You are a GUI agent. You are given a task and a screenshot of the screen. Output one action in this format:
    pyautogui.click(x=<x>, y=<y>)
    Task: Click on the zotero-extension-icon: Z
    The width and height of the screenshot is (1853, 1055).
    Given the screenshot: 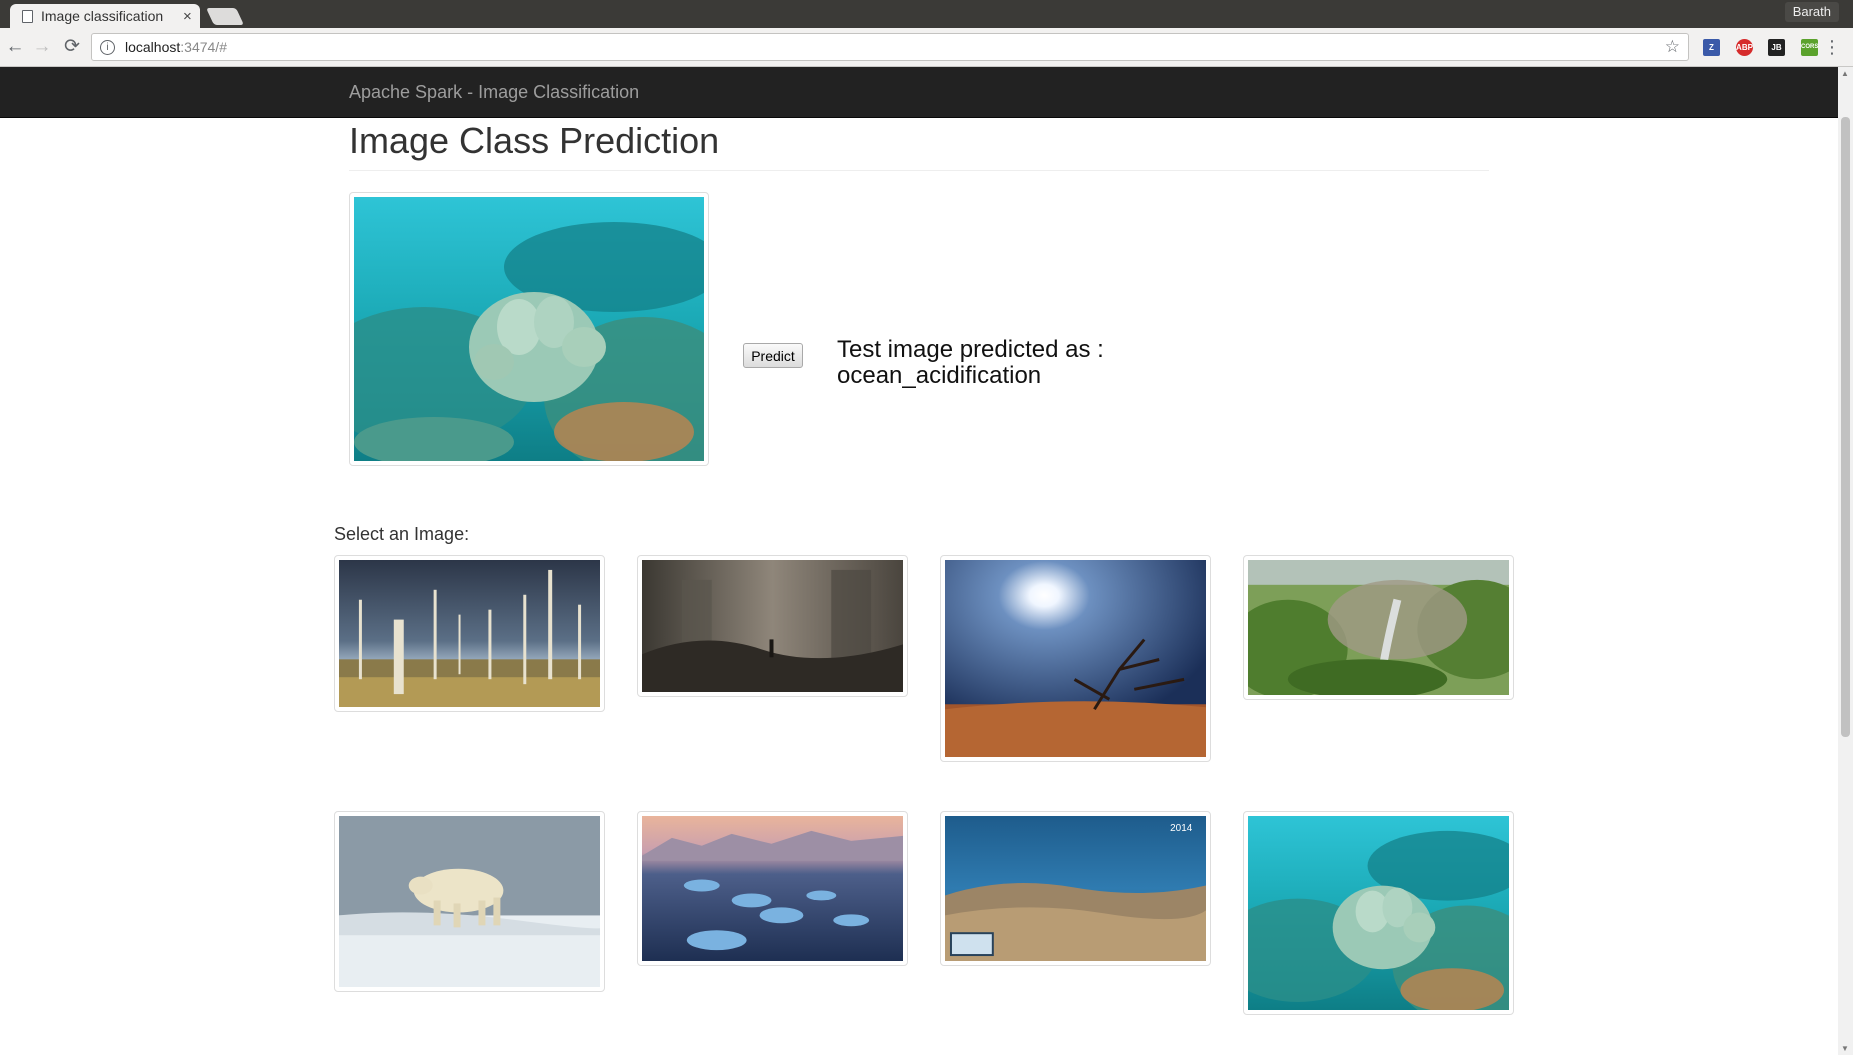 What is the action you would take?
    pyautogui.click(x=1711, y=47)
    